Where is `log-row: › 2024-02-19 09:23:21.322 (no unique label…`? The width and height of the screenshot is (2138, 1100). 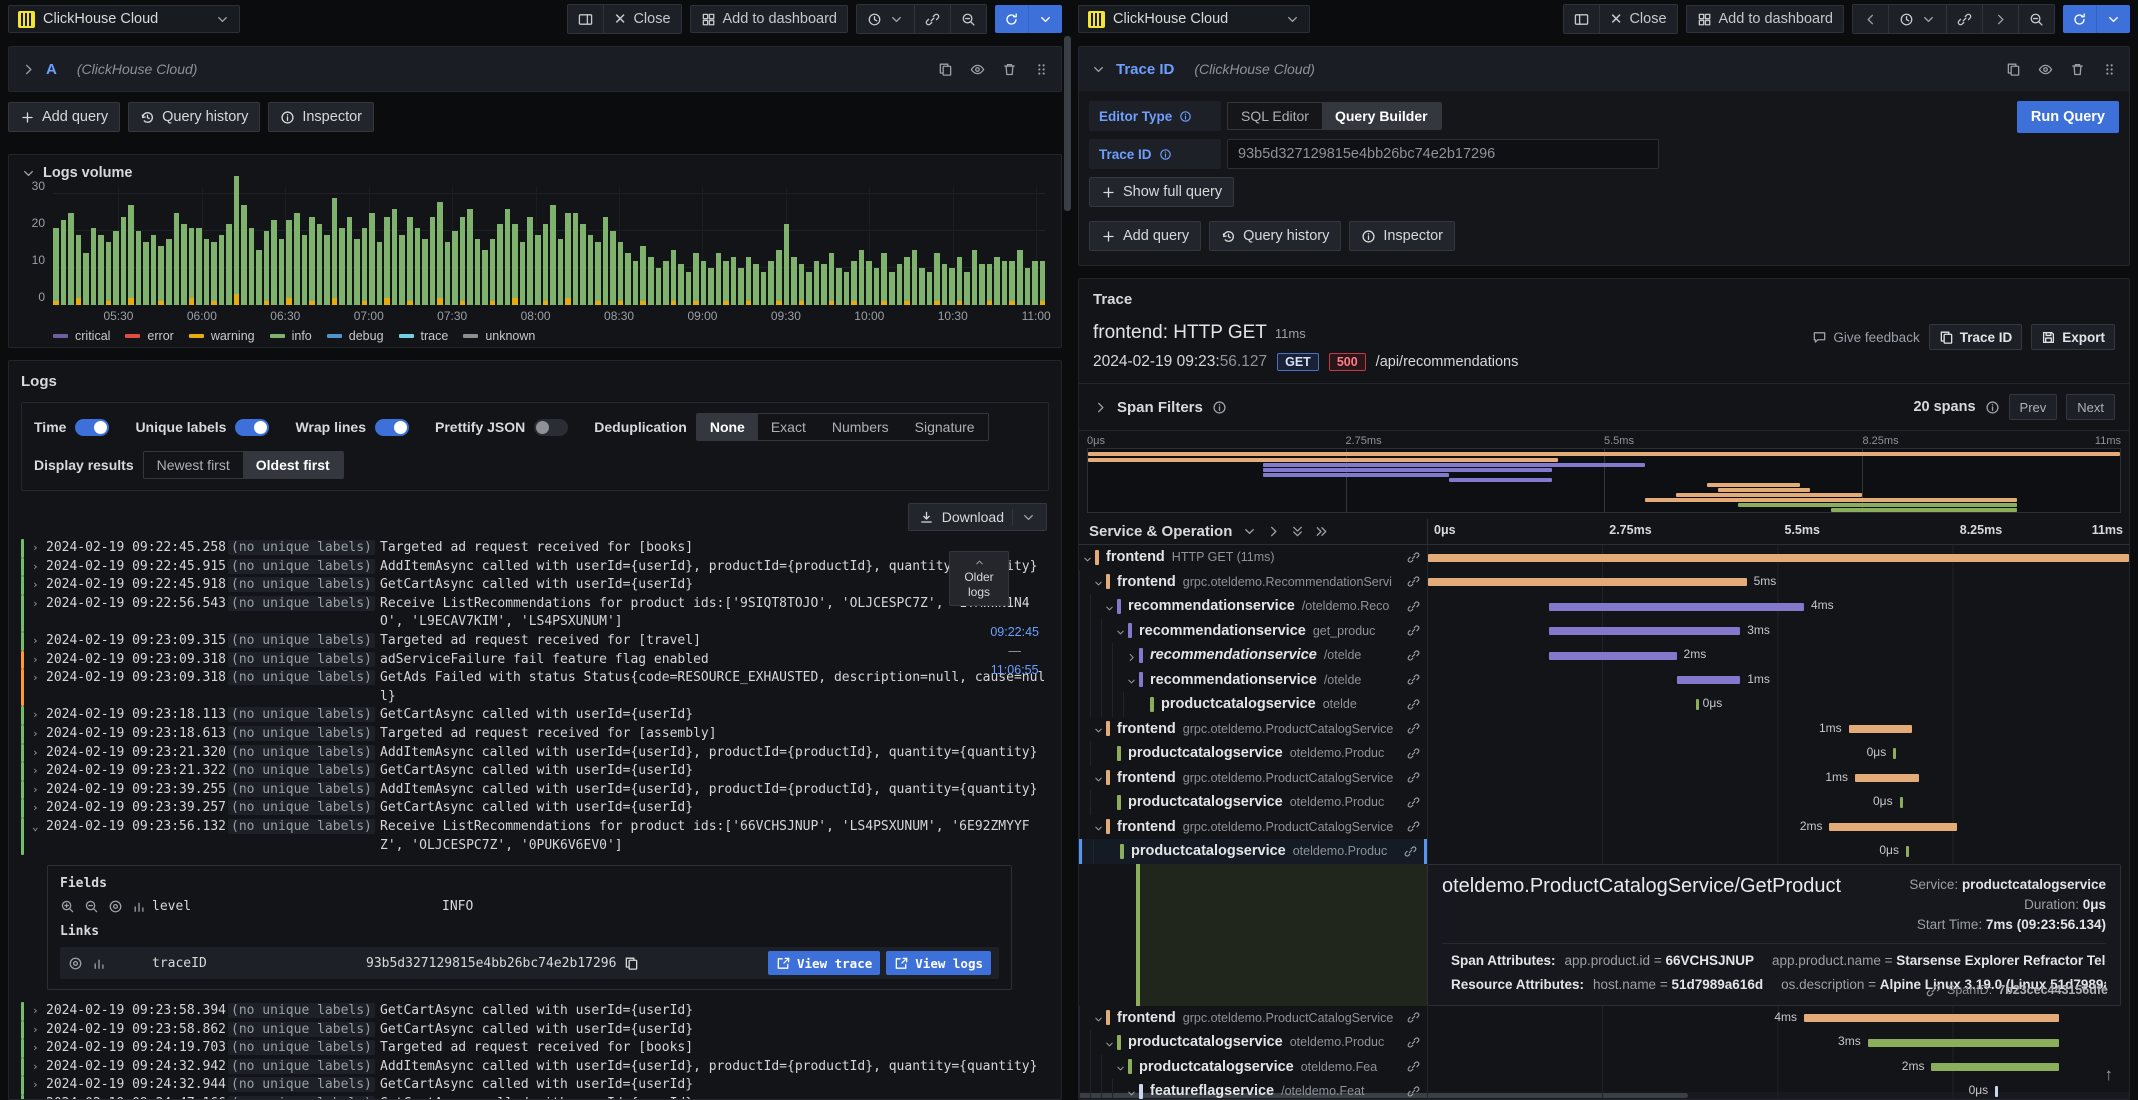
log-row: › 2024-02-19 09:23:21.322 (no unique label… is located at coordinates (535, 771).